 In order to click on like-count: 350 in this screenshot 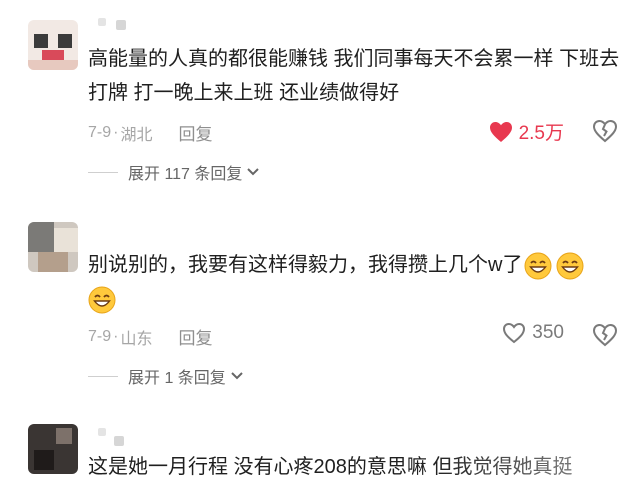, I will do `click(548, 332)`.